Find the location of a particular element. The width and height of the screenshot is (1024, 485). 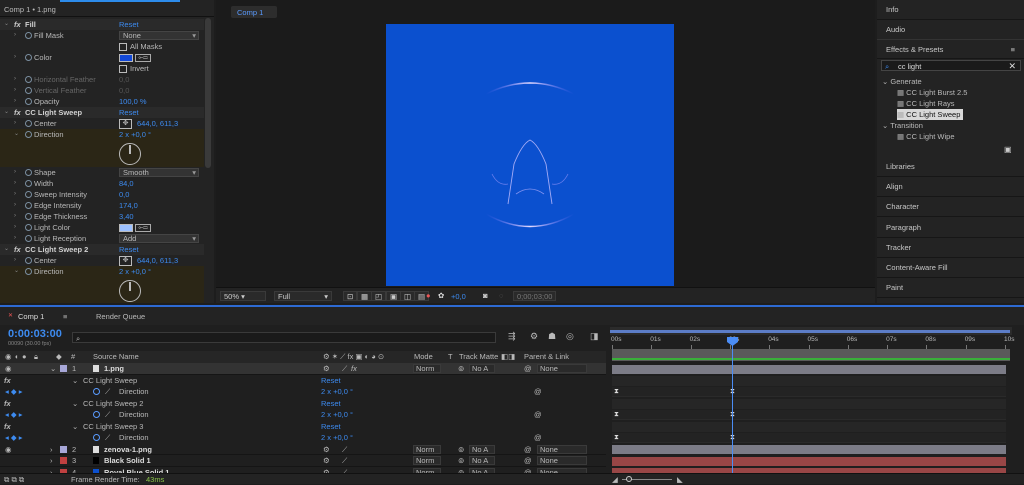

info-panel-header: Info is located at coordinates (950, 10).